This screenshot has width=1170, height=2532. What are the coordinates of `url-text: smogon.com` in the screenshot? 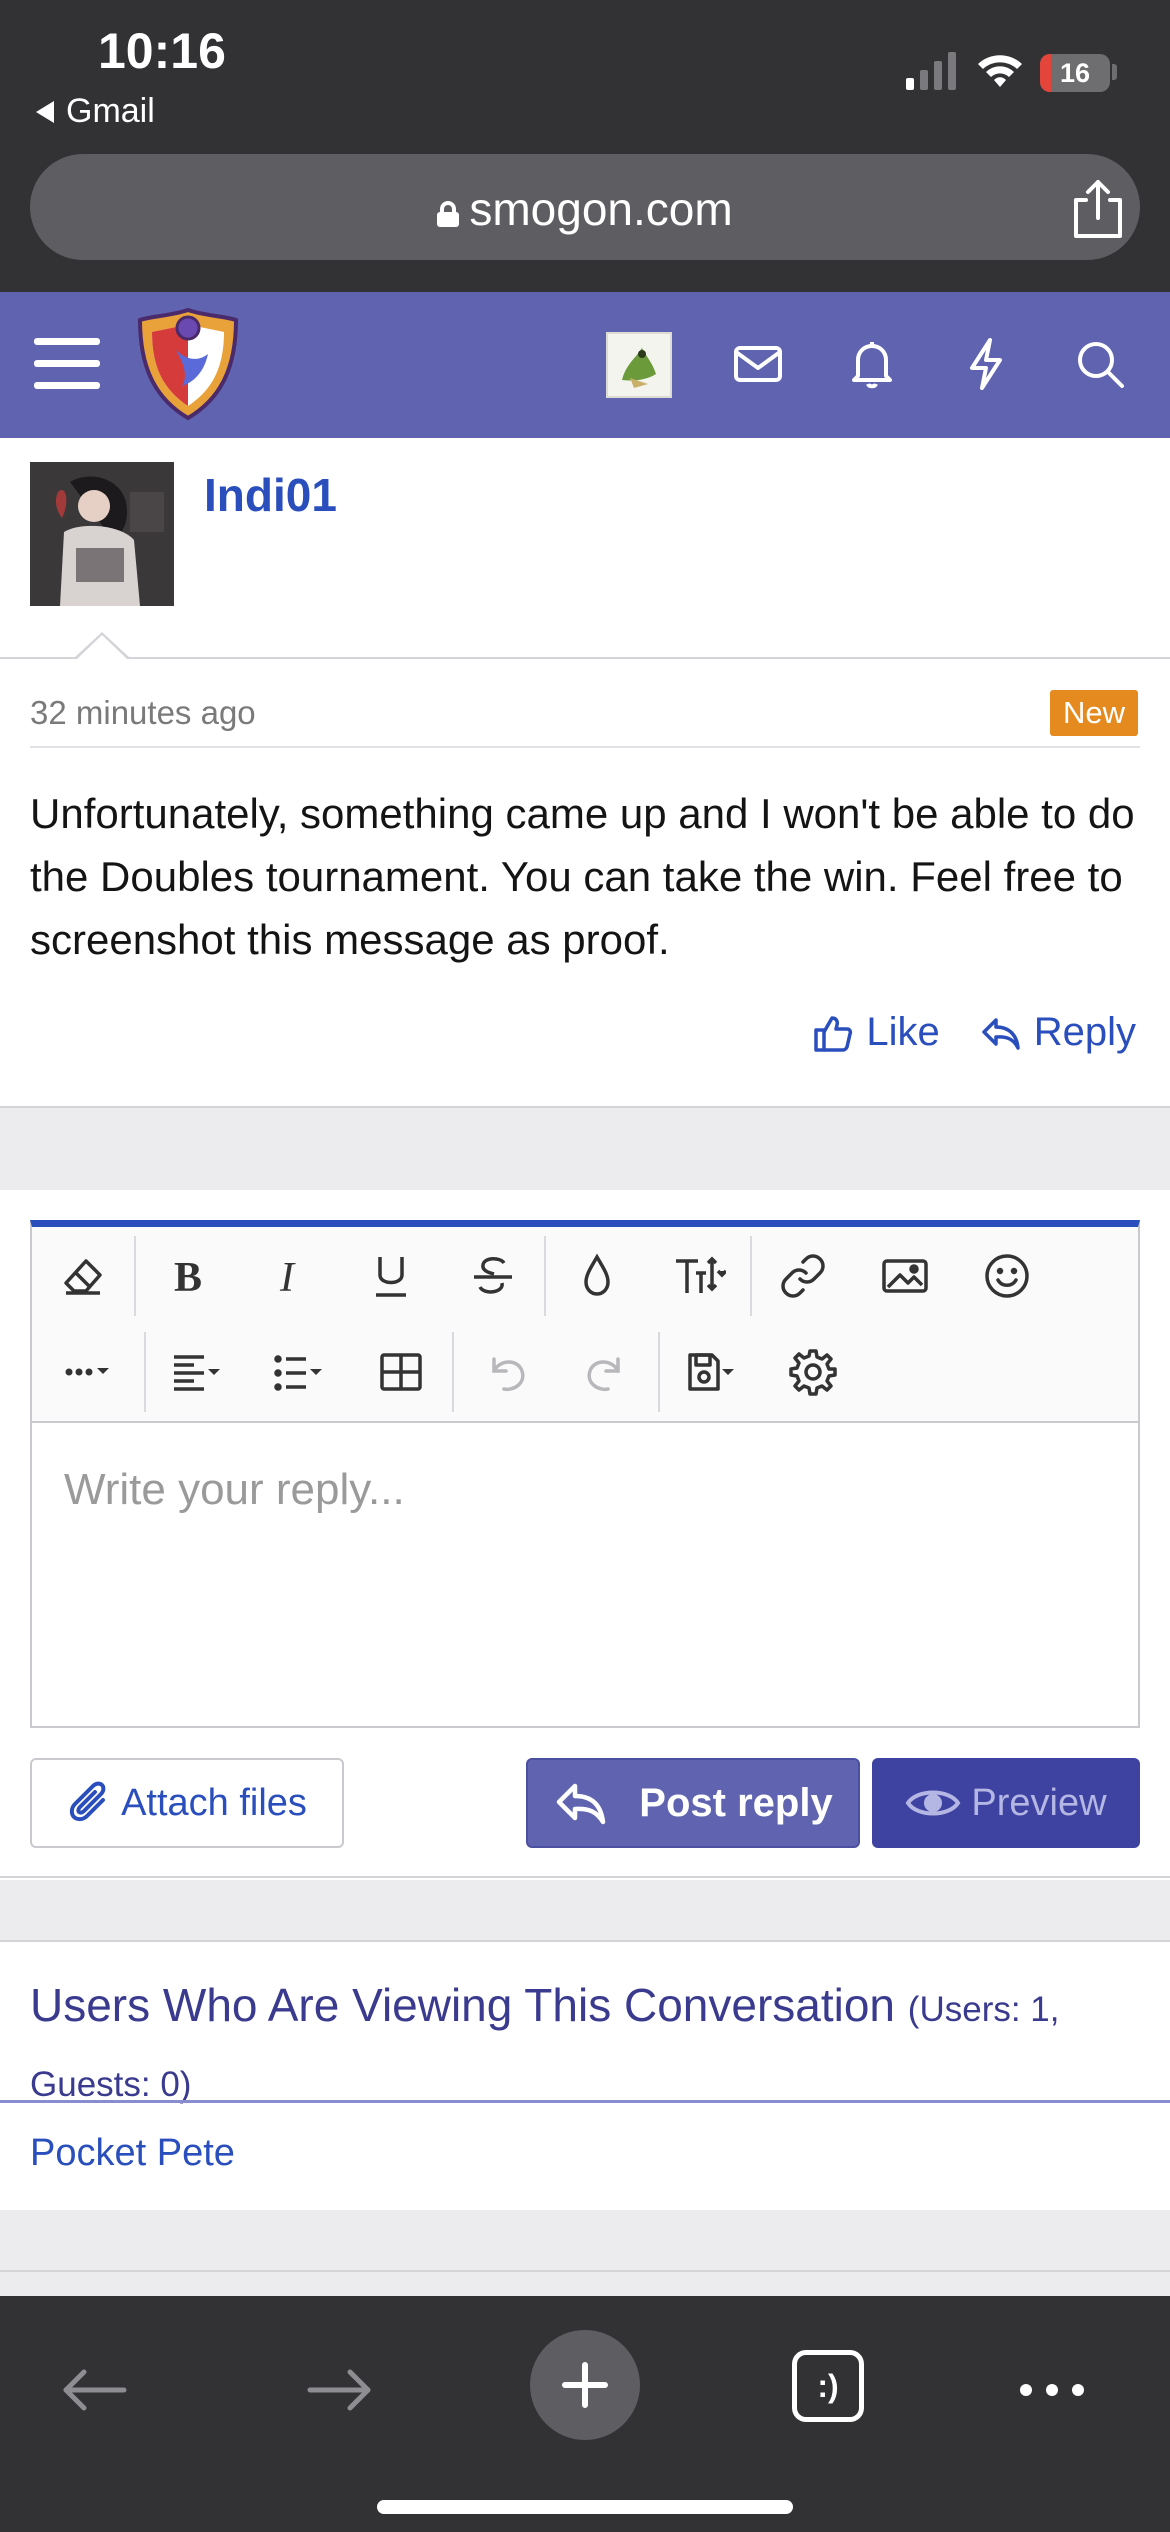 It's located at (601, 209).